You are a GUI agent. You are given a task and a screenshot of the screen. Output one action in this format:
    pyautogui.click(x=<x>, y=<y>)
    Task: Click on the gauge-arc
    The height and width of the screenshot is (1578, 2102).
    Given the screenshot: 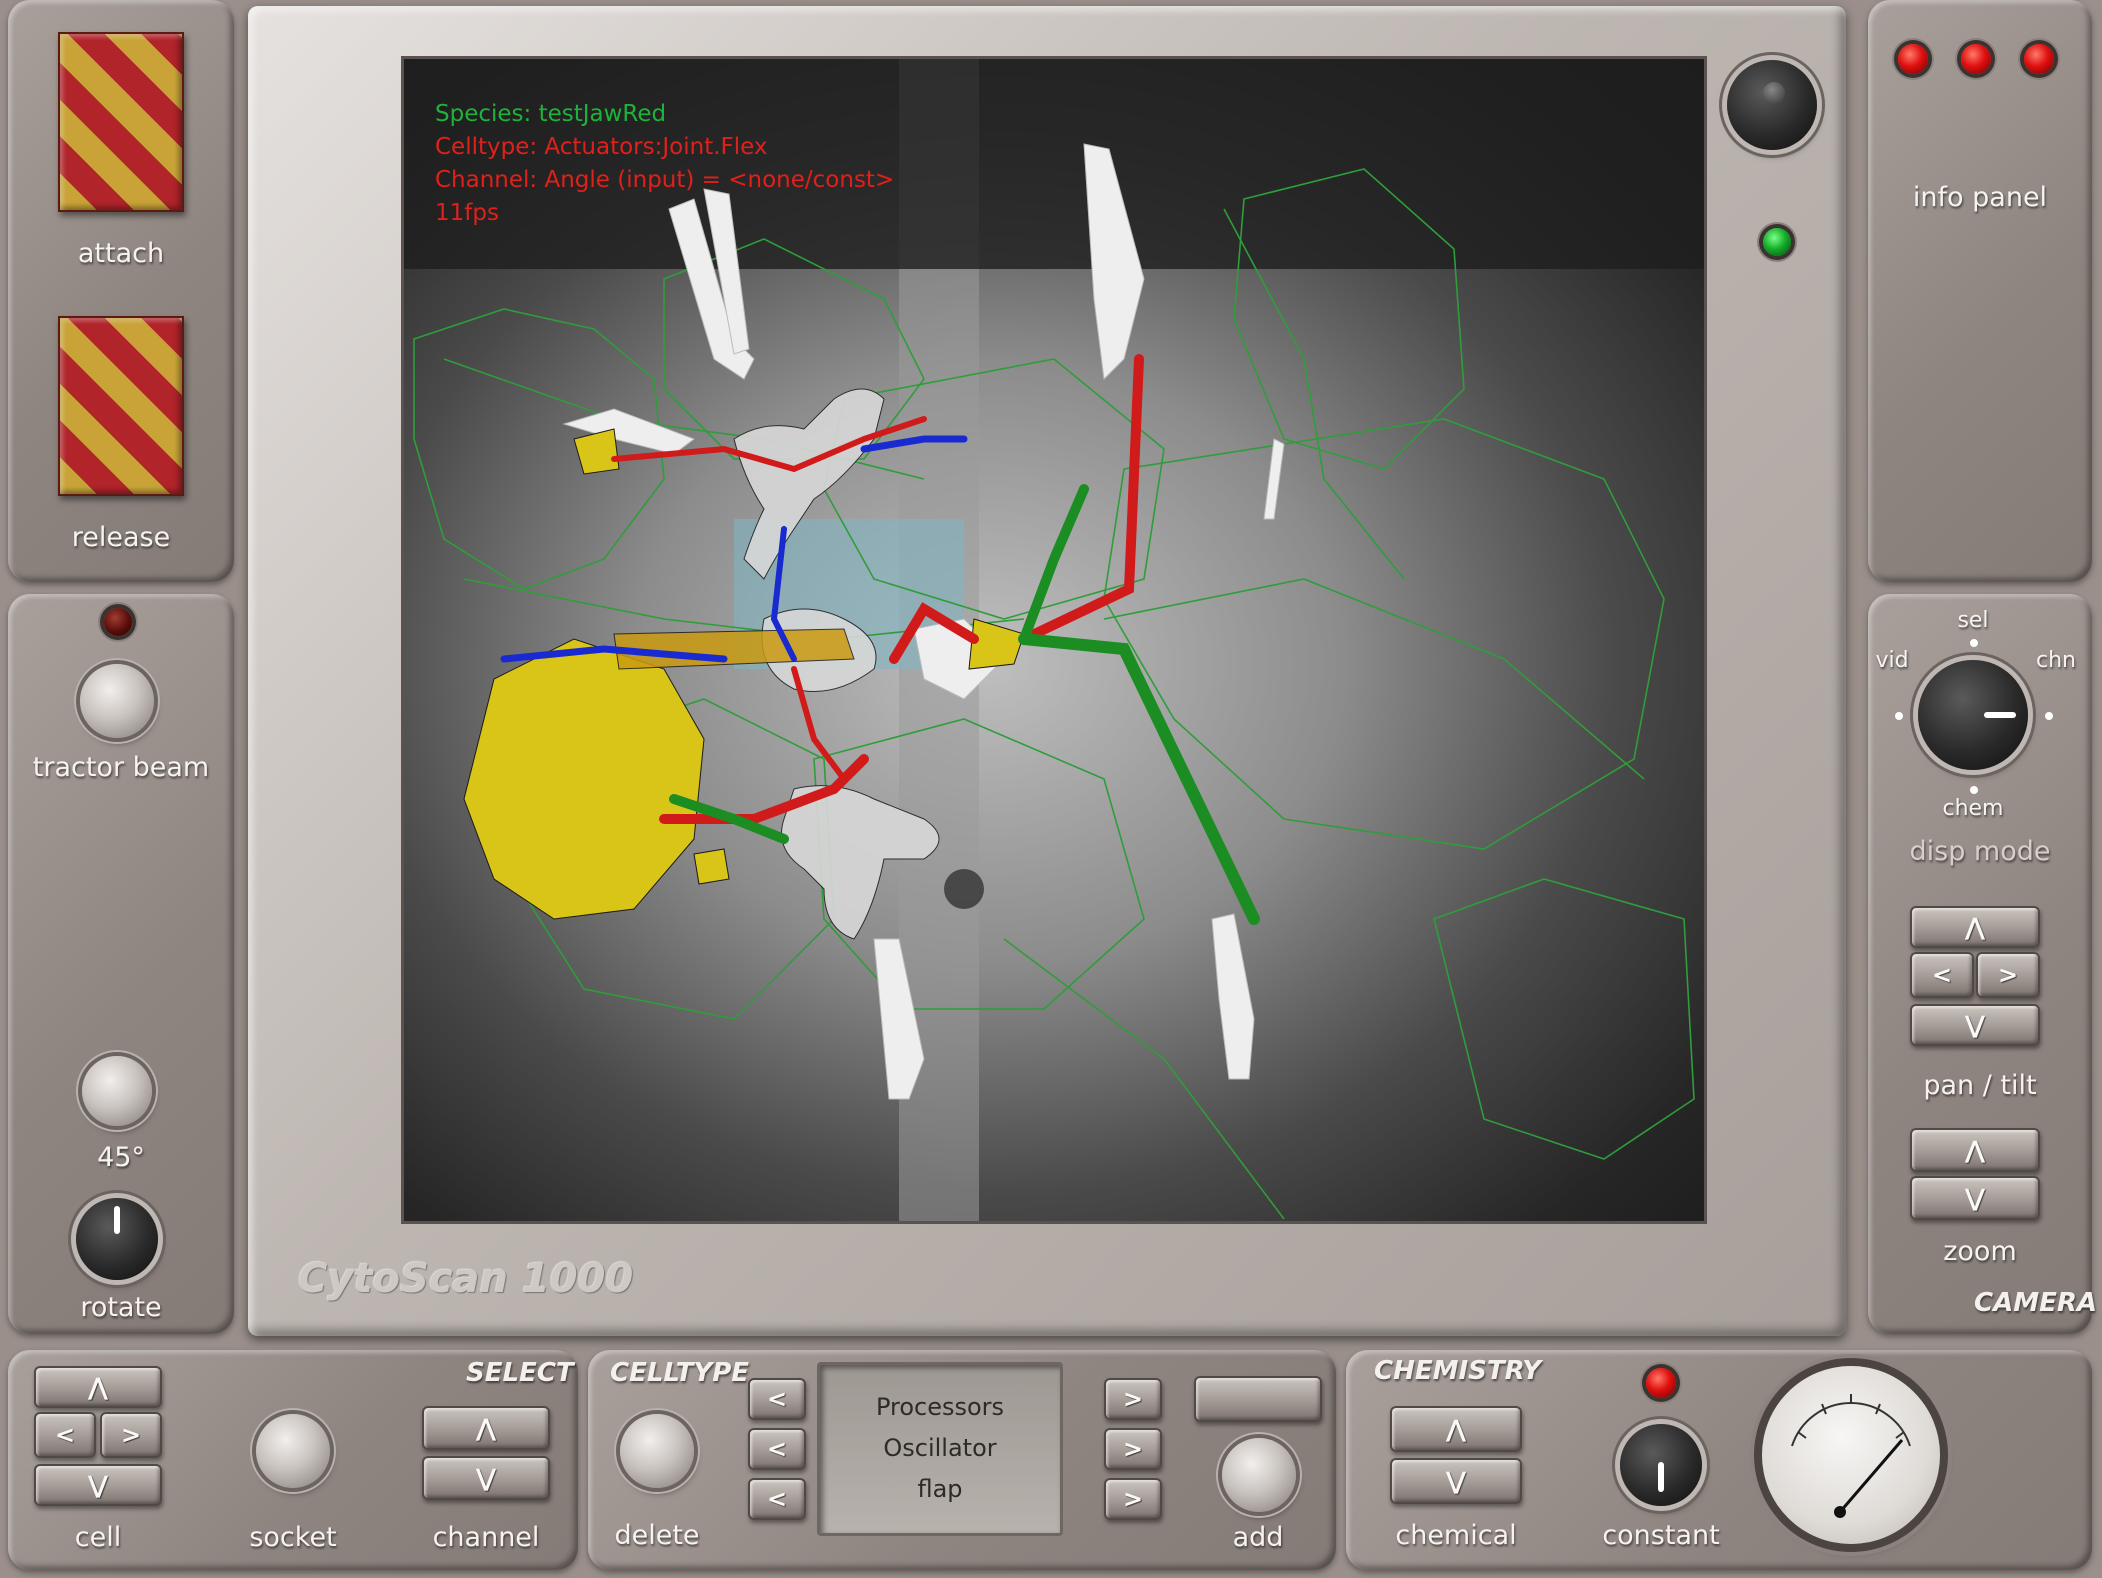 What is the action you would take?
    pyautogui.click(x=1851, y=1424)
    